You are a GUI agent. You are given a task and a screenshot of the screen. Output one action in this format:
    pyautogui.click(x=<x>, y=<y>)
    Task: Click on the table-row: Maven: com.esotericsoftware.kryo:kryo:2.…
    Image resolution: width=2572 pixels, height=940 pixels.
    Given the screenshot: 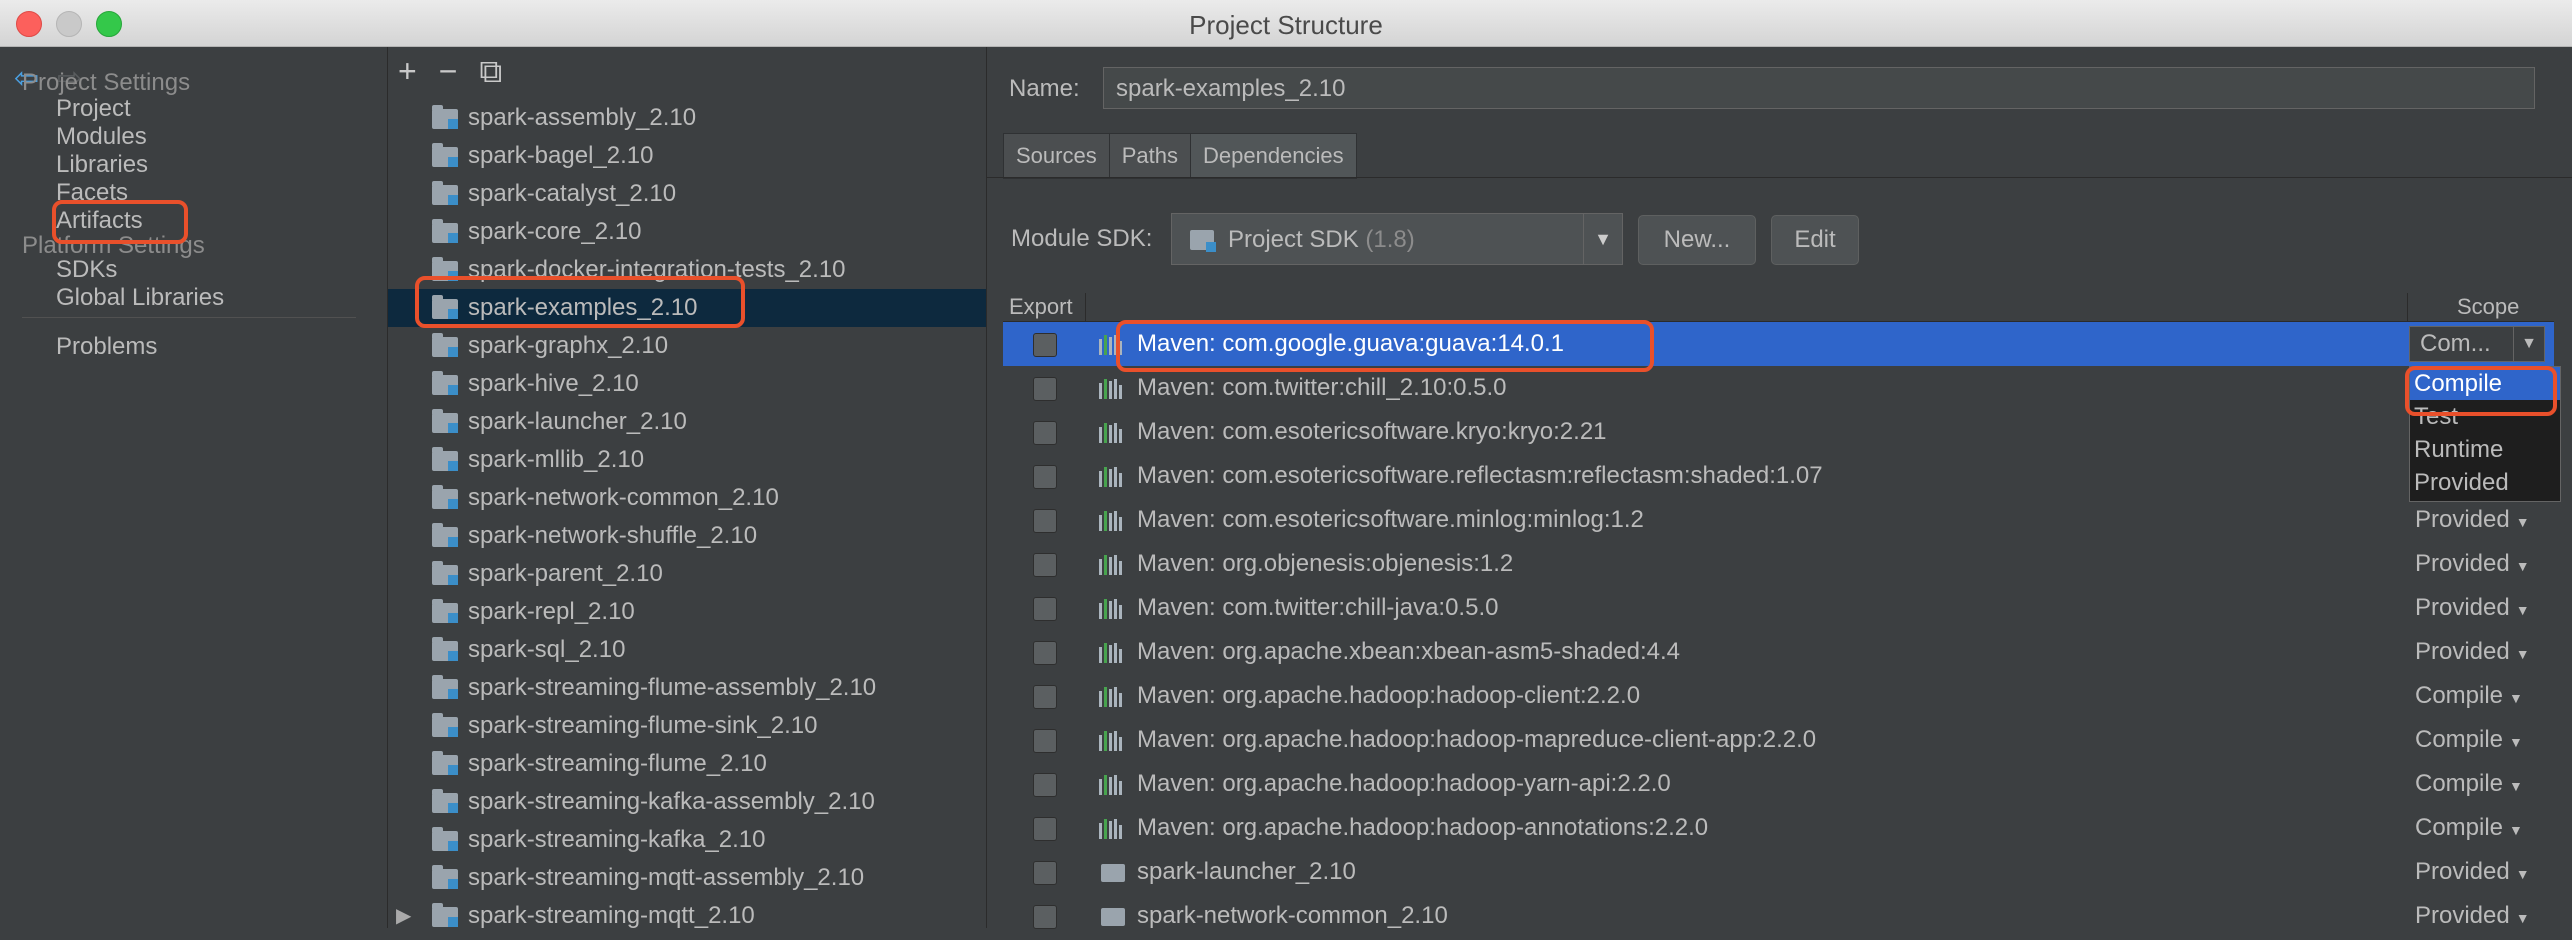 What is the action you would take?
    pyautogui.click(x=1778, y=432)
    